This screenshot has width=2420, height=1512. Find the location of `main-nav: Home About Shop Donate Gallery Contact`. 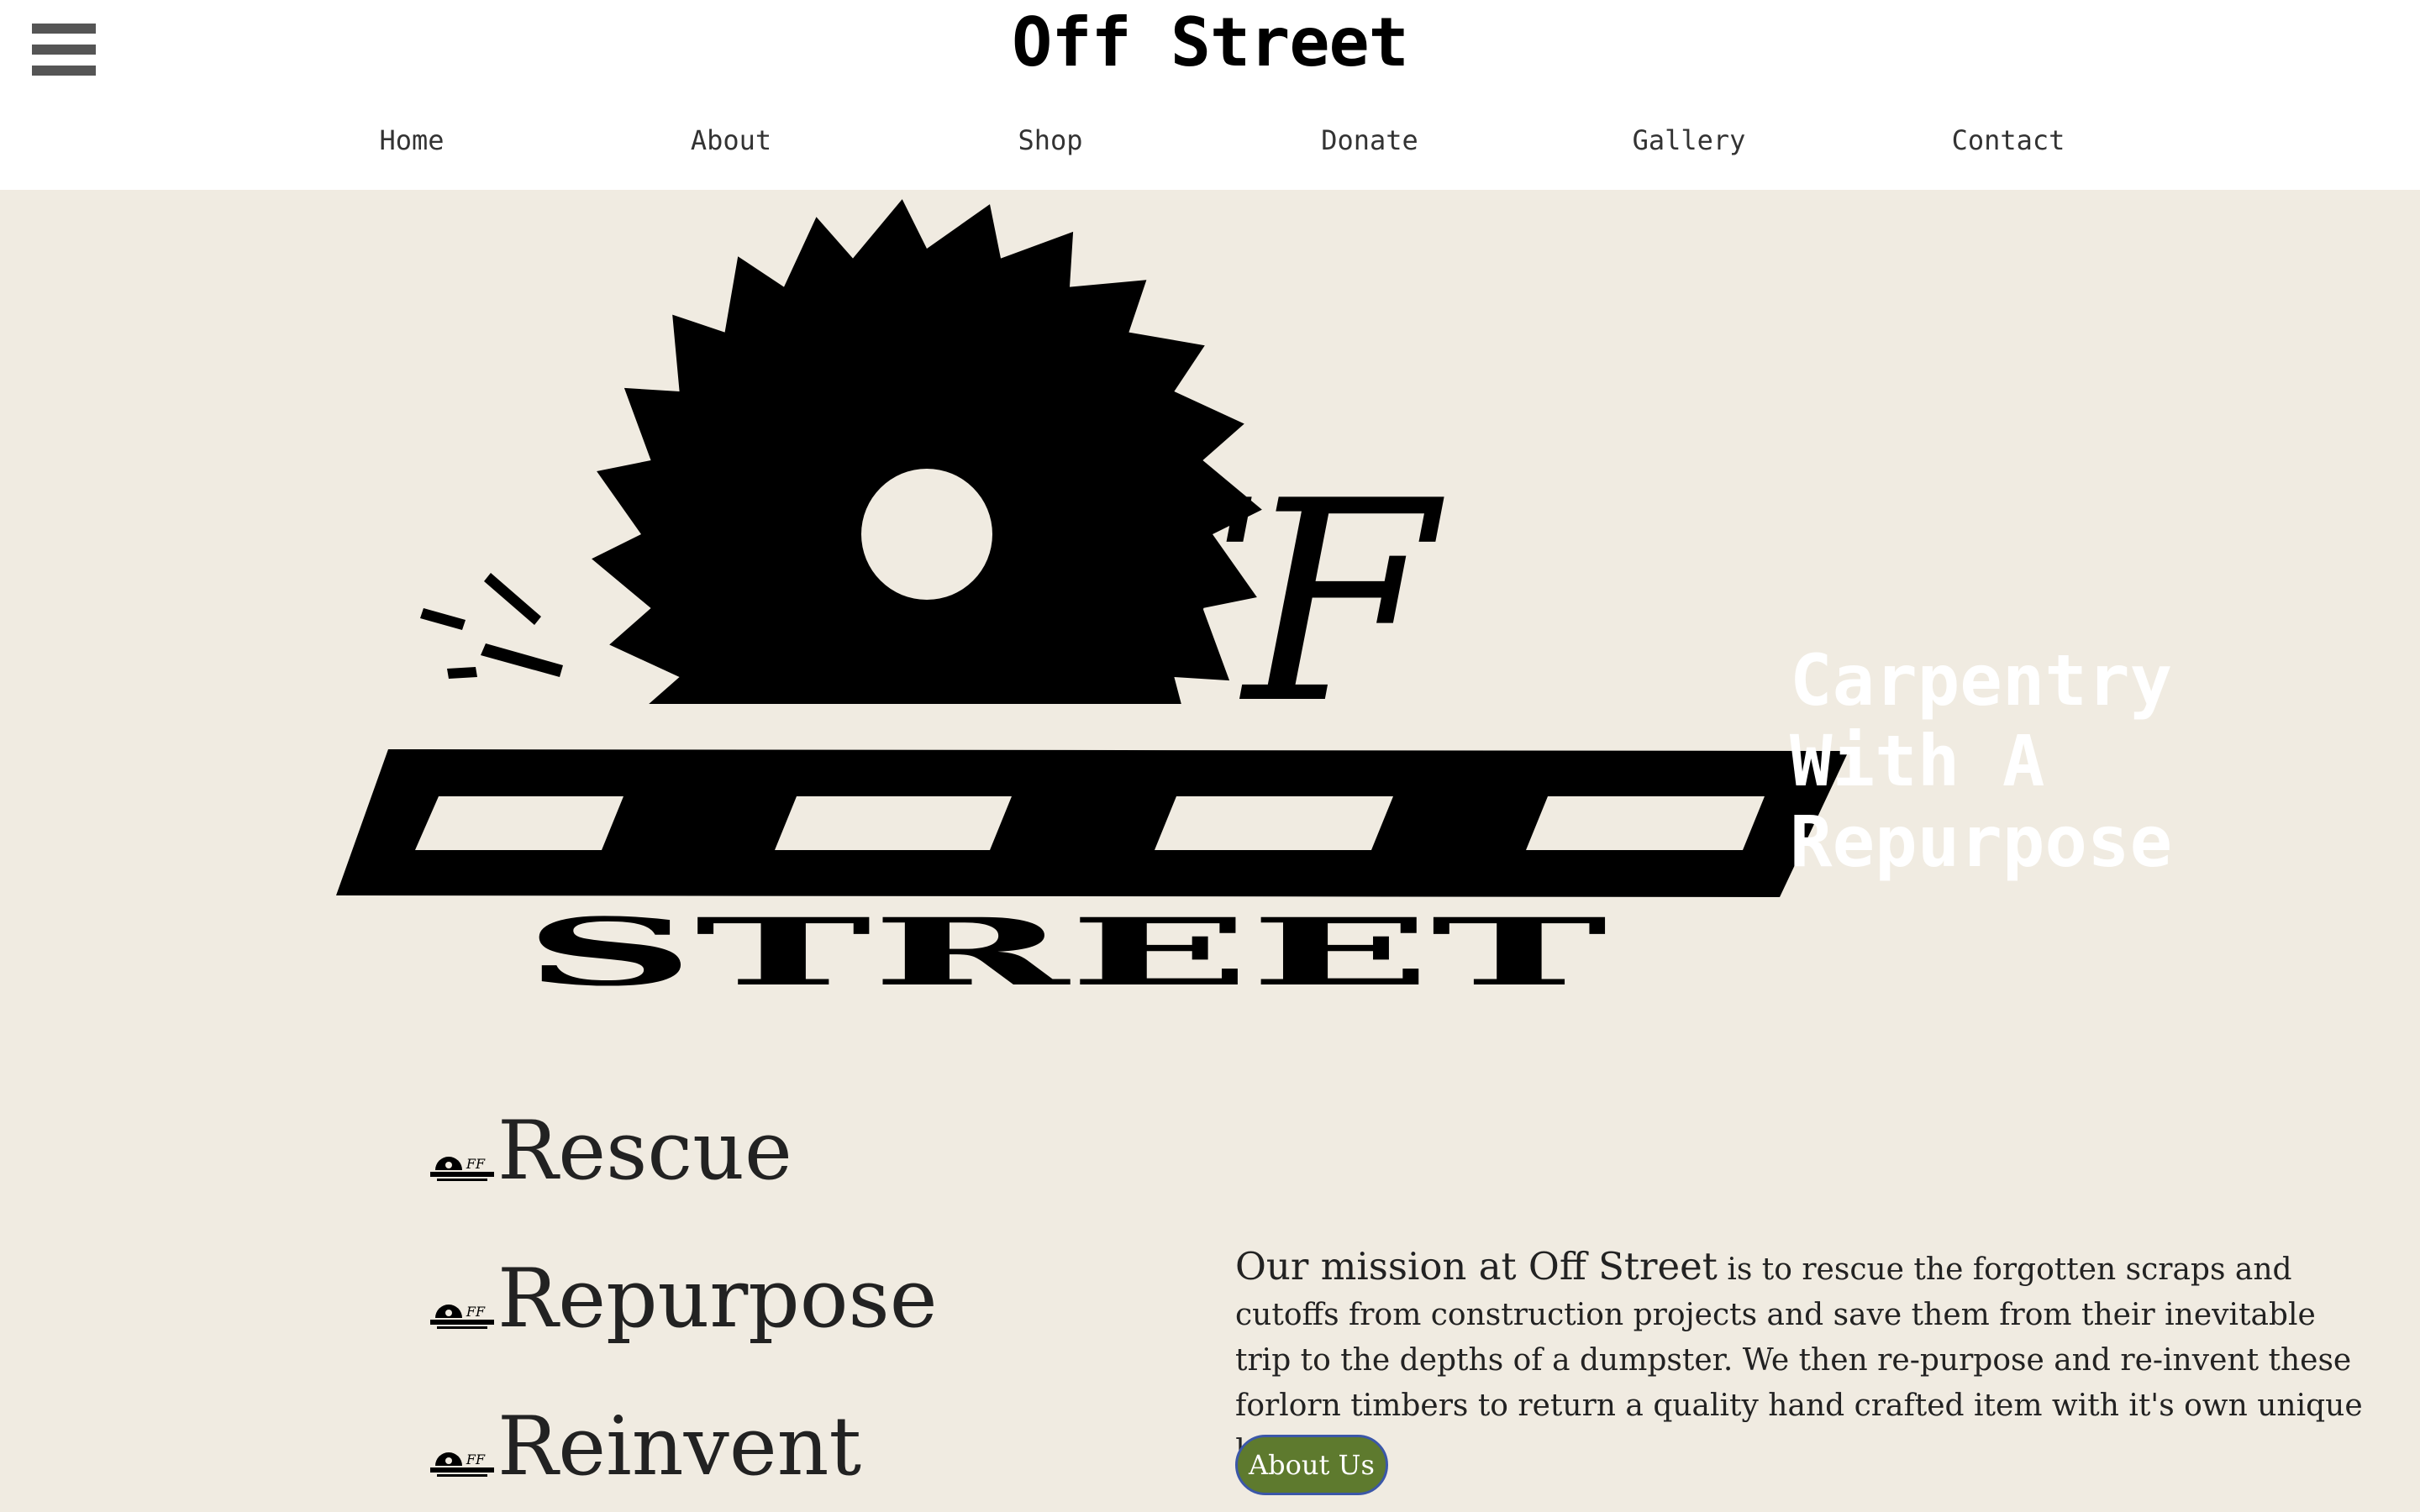

main-nav: Home About Shop Donate Gallery Contact is located at coordinates (1210, 142).